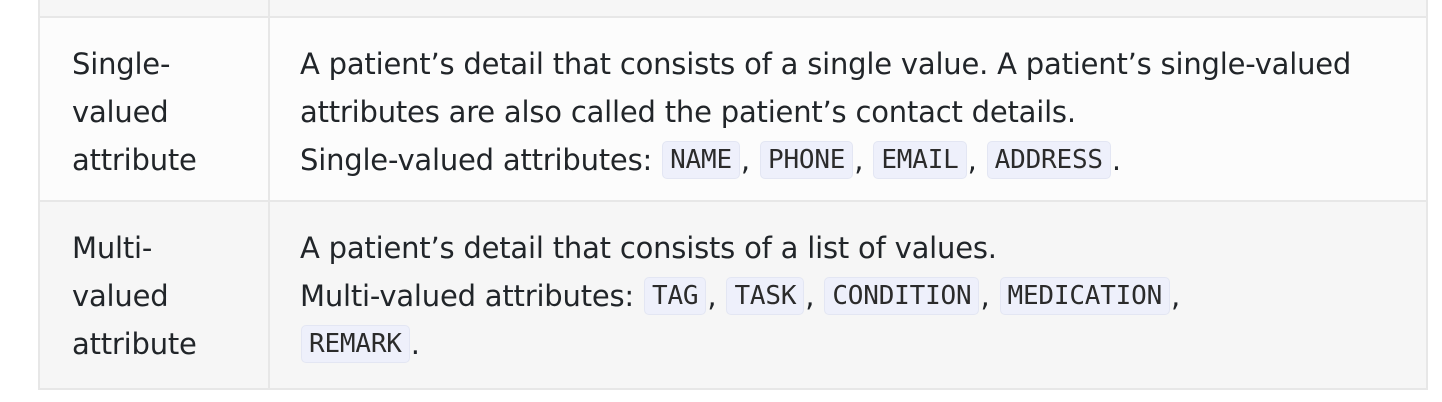 The height and width of the screenshot is (402, 1442). Describe the element at coordinates (1048, 160) in the screenshot. I see `code-address: ADDRESS` at that location.